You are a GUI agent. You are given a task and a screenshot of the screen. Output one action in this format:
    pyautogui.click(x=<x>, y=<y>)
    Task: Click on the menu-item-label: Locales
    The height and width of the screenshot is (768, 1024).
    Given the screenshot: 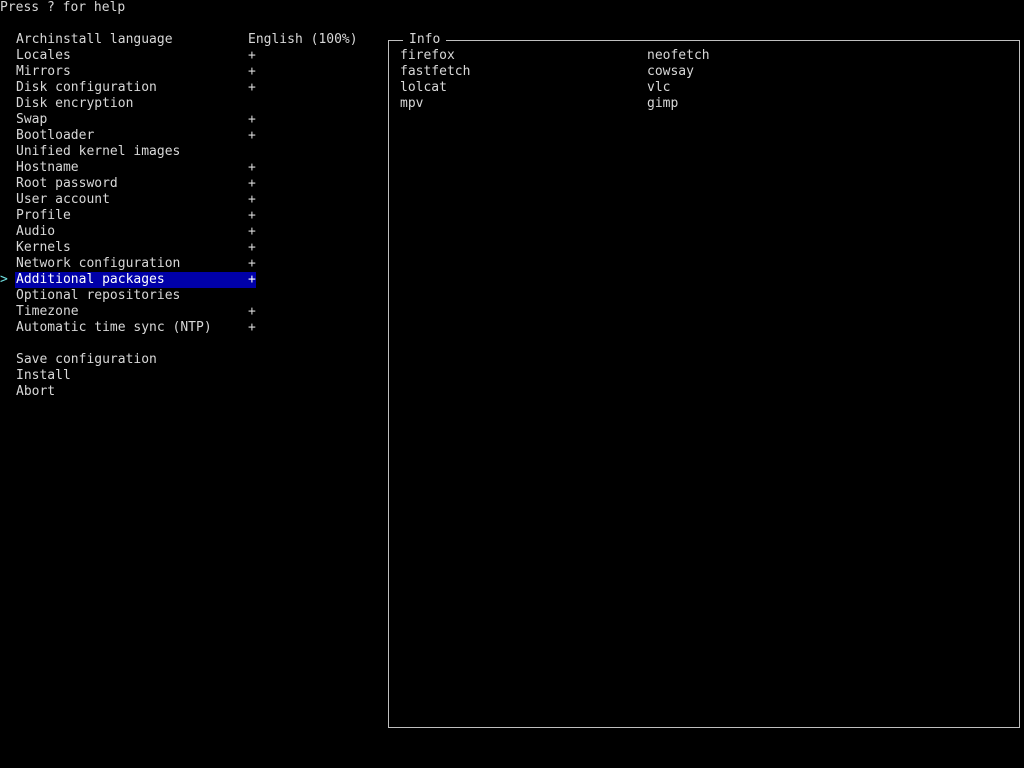 What is the action you would take?
    pyautogui.click(x=43, y=55)
    